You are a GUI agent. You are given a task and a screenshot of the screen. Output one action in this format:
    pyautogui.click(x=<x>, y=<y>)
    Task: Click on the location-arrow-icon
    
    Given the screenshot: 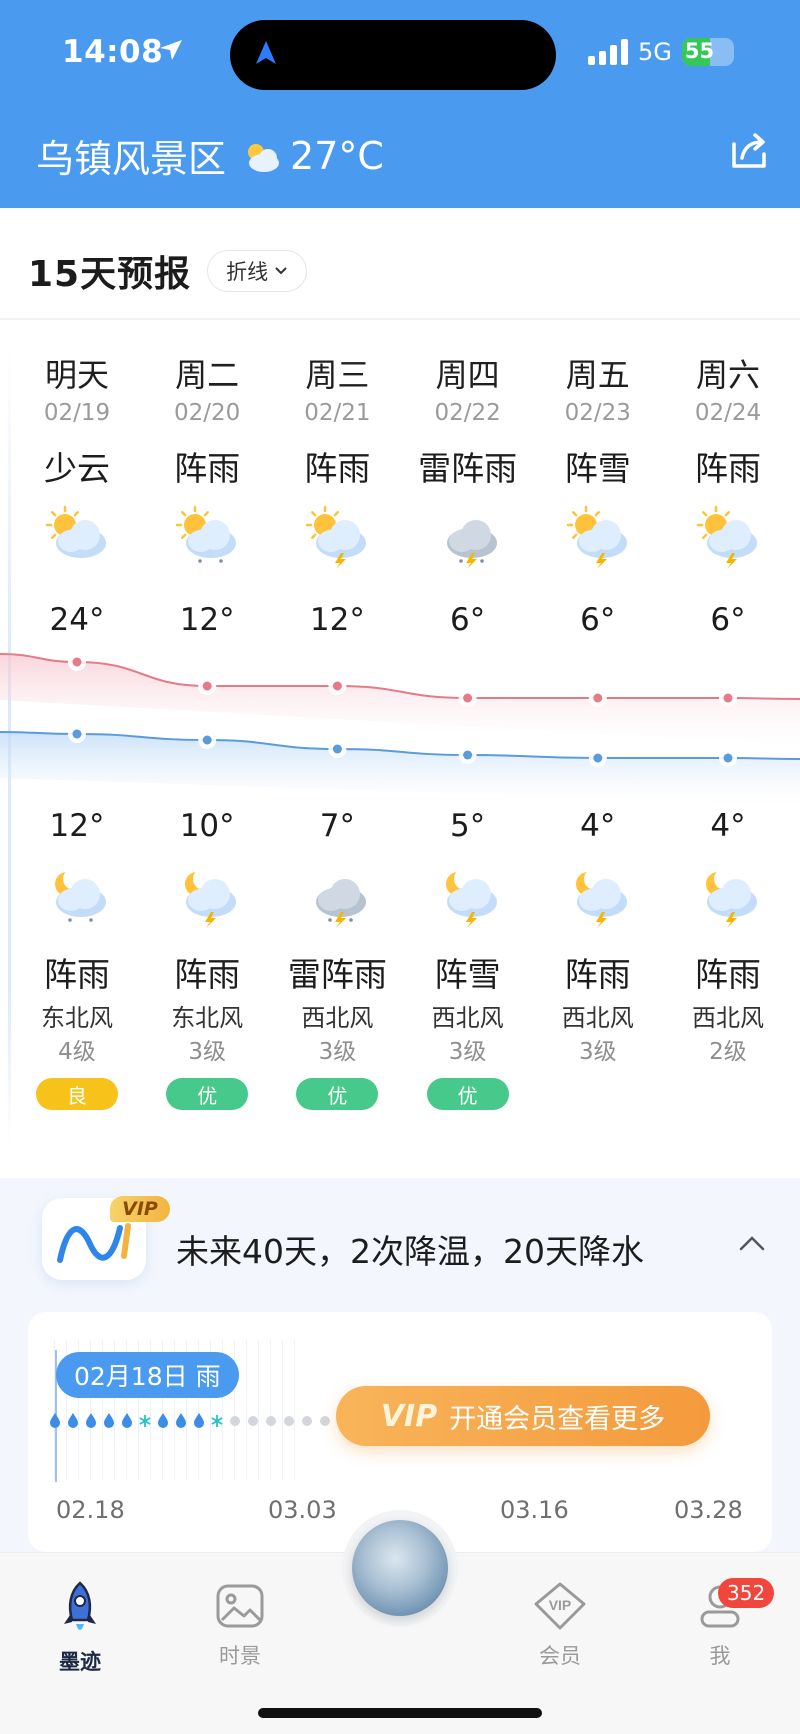 What is the action you would take?
    pyautogui.click(x=171, y=50)
    